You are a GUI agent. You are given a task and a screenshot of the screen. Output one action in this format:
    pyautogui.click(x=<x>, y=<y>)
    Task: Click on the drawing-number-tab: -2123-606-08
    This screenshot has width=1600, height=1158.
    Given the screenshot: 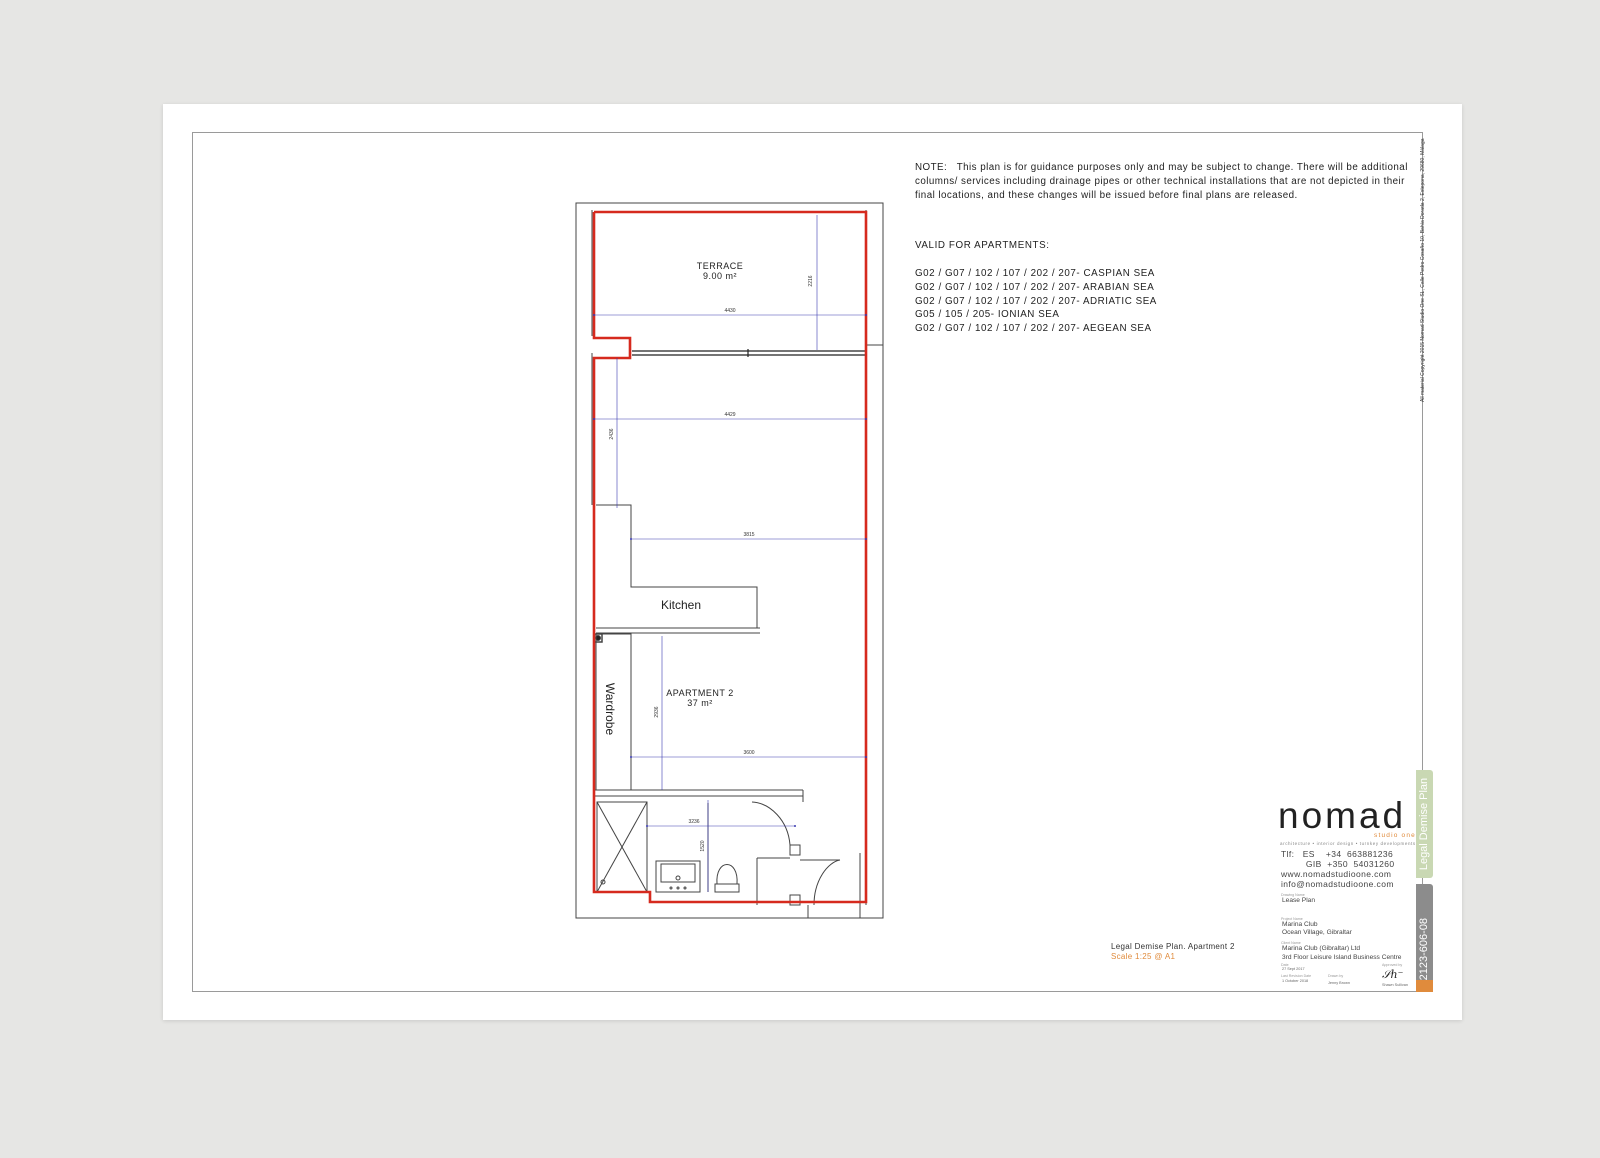 What is the action you would take?
    pyautogui.click(x=1424, y=938)
    